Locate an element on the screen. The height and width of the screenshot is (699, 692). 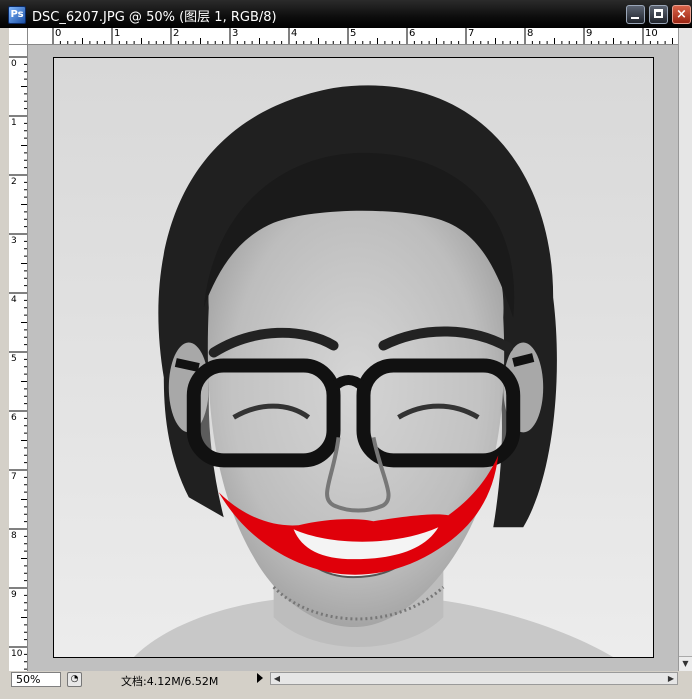
hruler-label-6: 6 is located at coordinates (412, 33).